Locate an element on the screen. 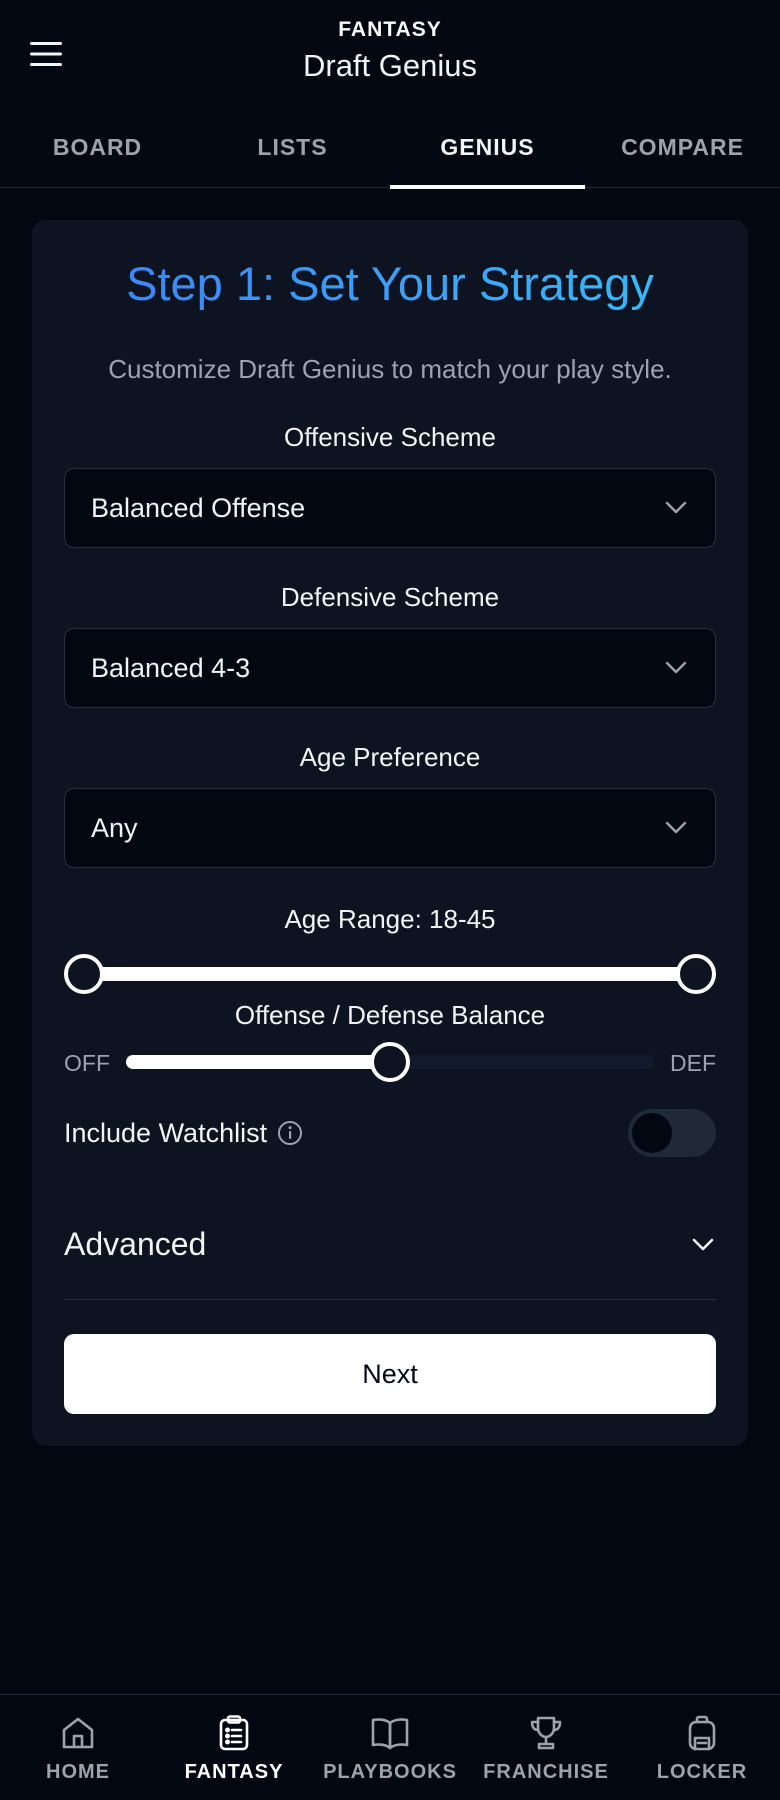 This screenshot has width=780, height=1800. nav-playbooks-label: PLAYBOOKS is located at coordinates (390, 1772).